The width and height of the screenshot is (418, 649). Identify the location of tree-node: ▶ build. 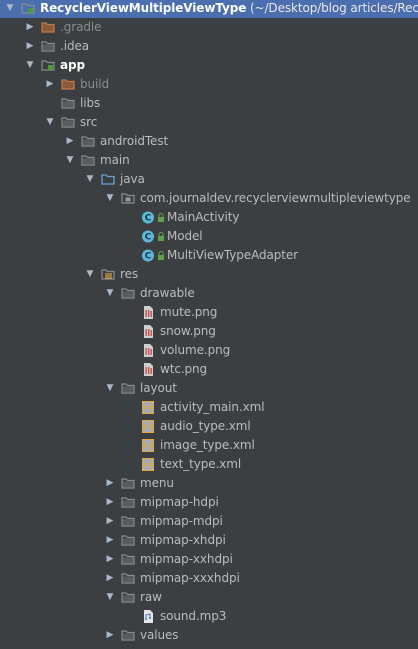
(209, 84).